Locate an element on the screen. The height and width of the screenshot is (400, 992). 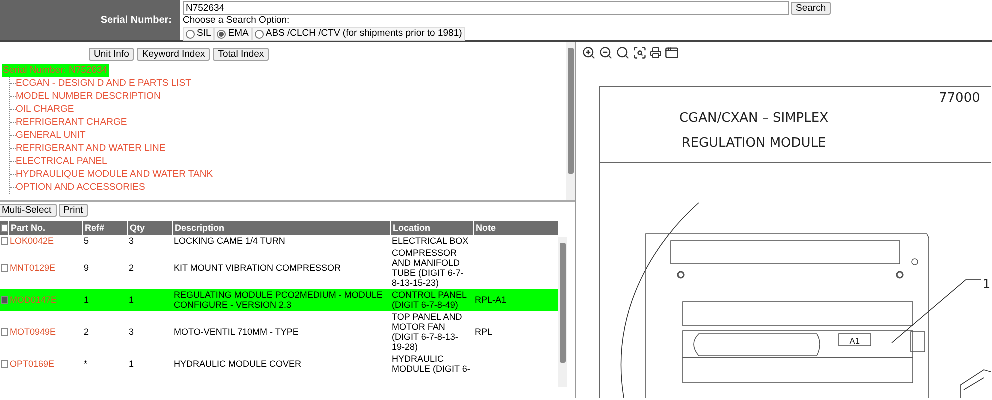
table-cell: COMPRESSOR AND MANIFOLD TUBE (DIGIT 6-7-8-13-15-23) is located at coordinates (428, 268).